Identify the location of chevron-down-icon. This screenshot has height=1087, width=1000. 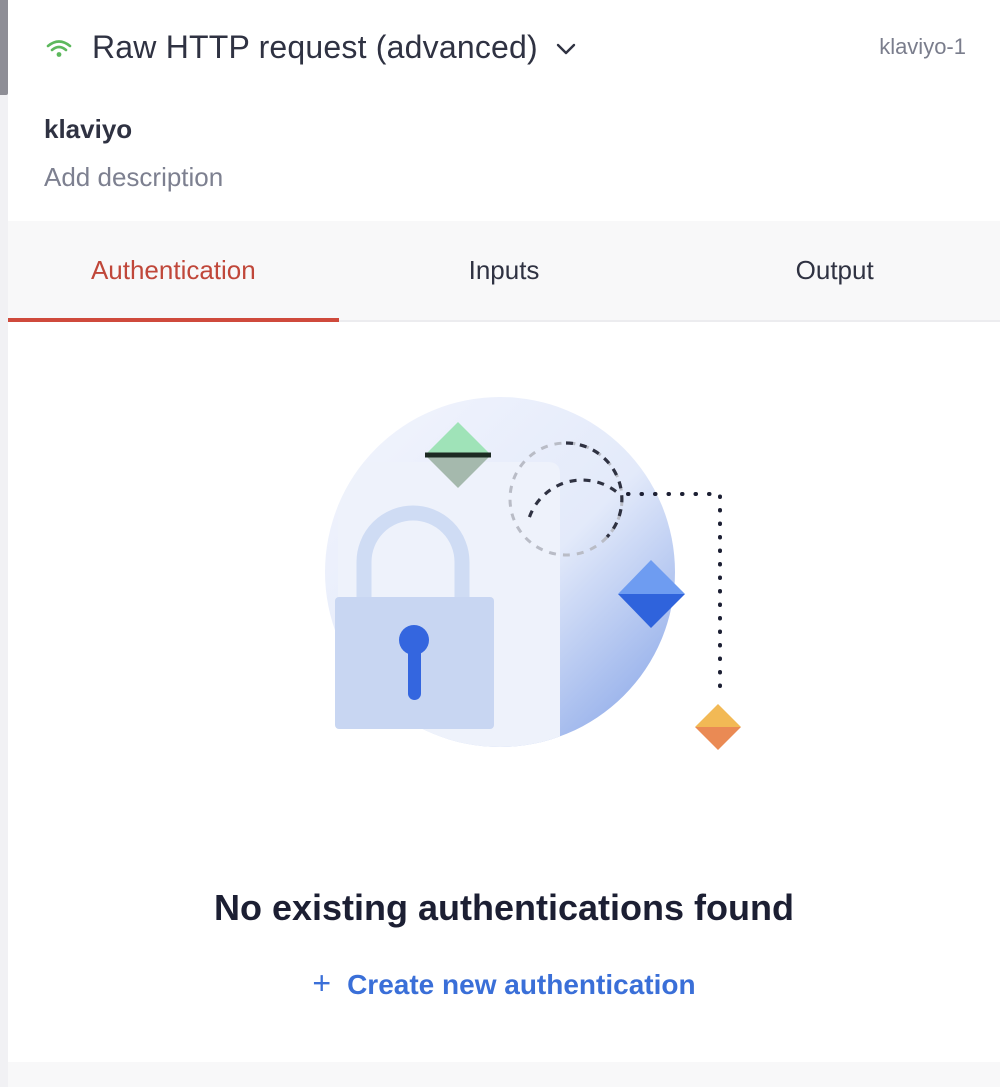
(566, 49).